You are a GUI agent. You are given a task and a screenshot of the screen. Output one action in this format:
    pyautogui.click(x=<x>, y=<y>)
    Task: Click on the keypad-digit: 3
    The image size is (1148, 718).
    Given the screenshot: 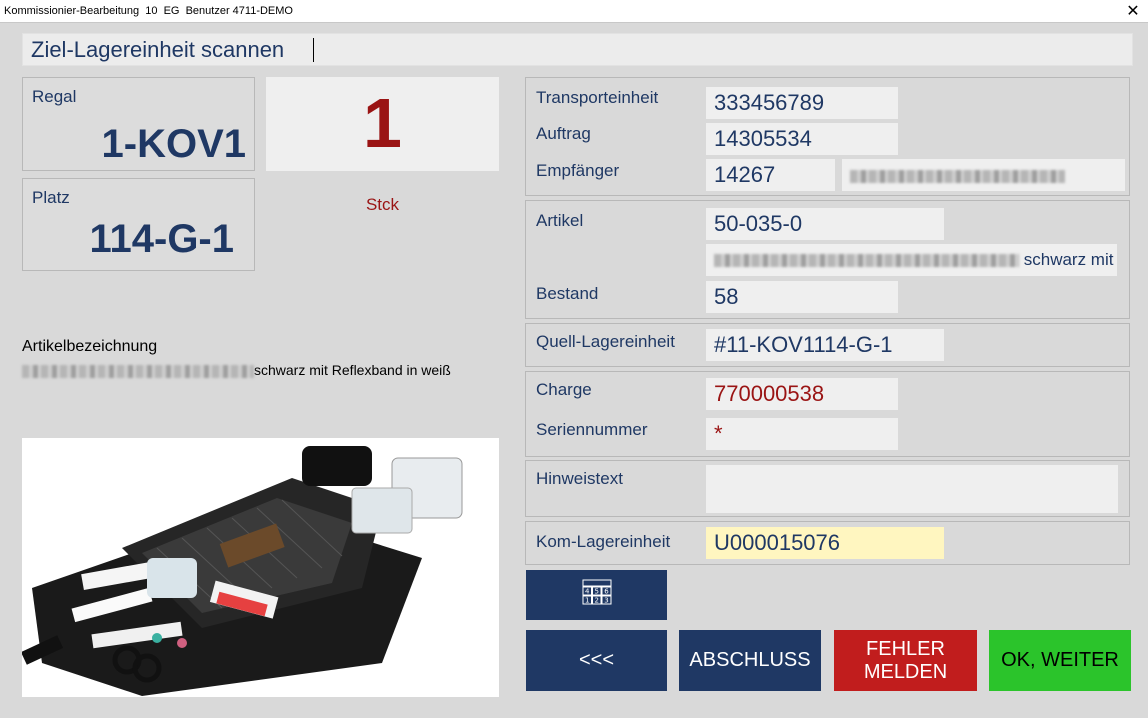 What is the action you would take?
    pyautogui.click(x=606, y=601)
    